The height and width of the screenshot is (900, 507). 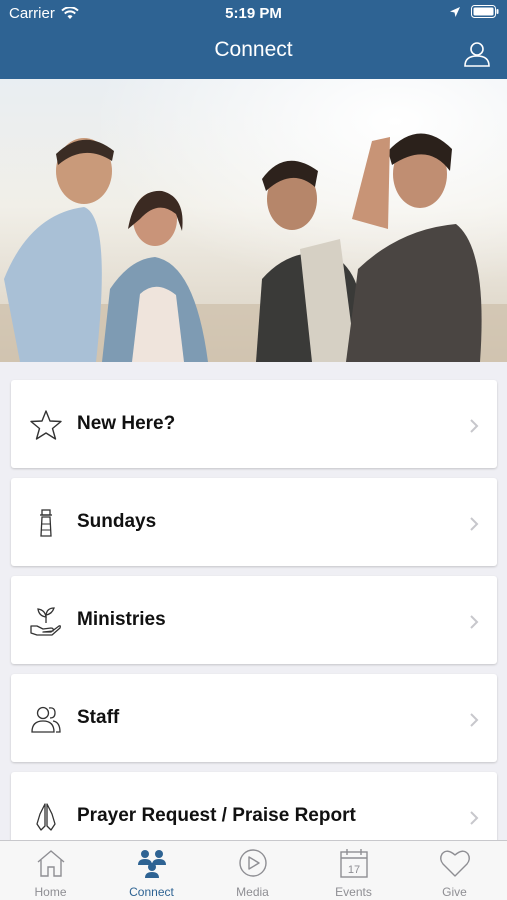 I want to click on people-icon, so click(x=46, y=719).